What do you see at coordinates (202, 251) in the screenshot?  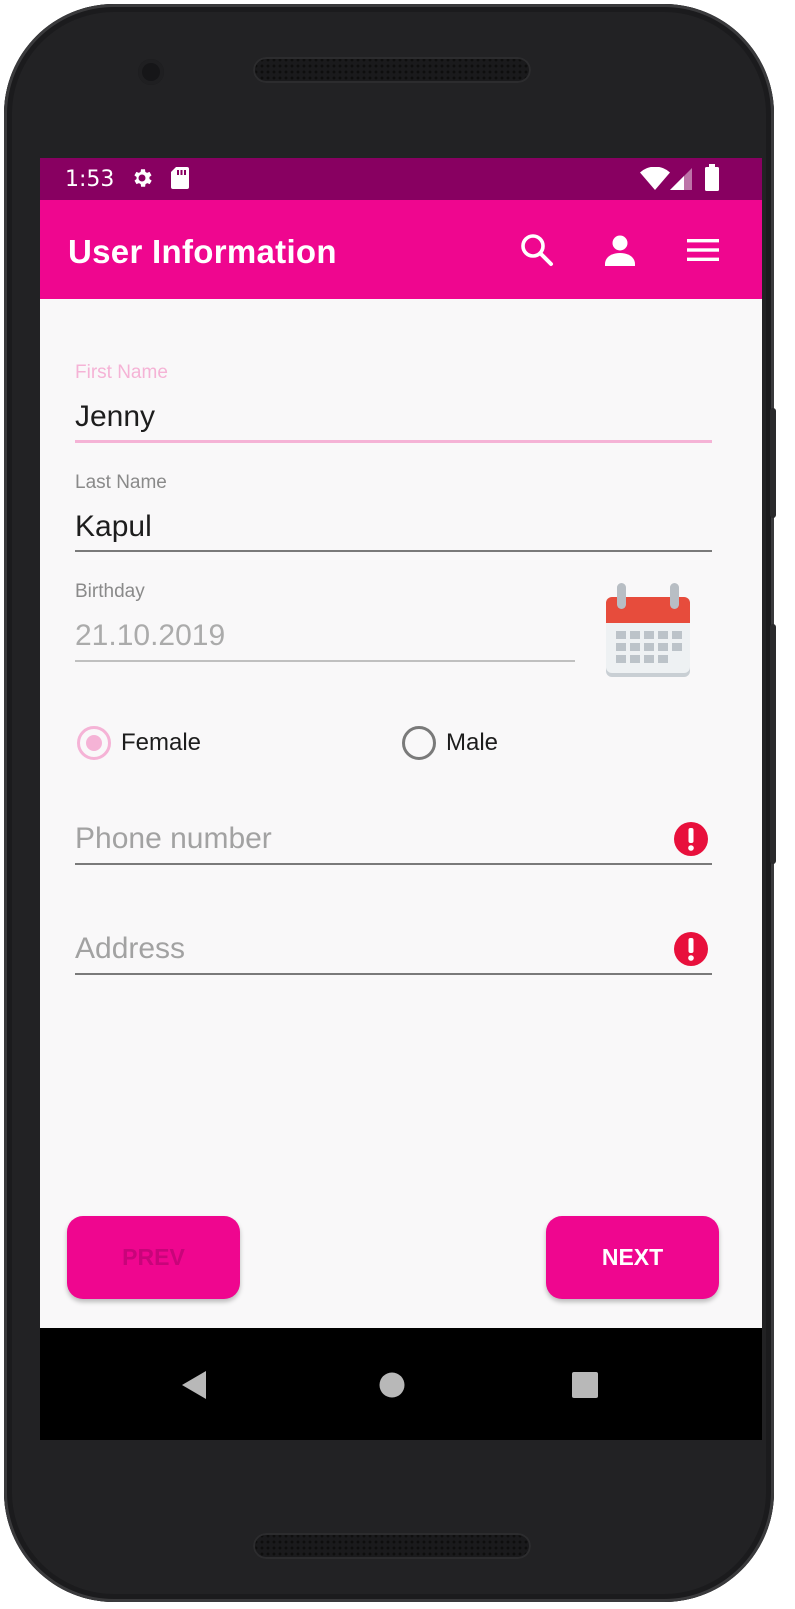 I see `page-title: User Information` at bounding box center [202, 251].